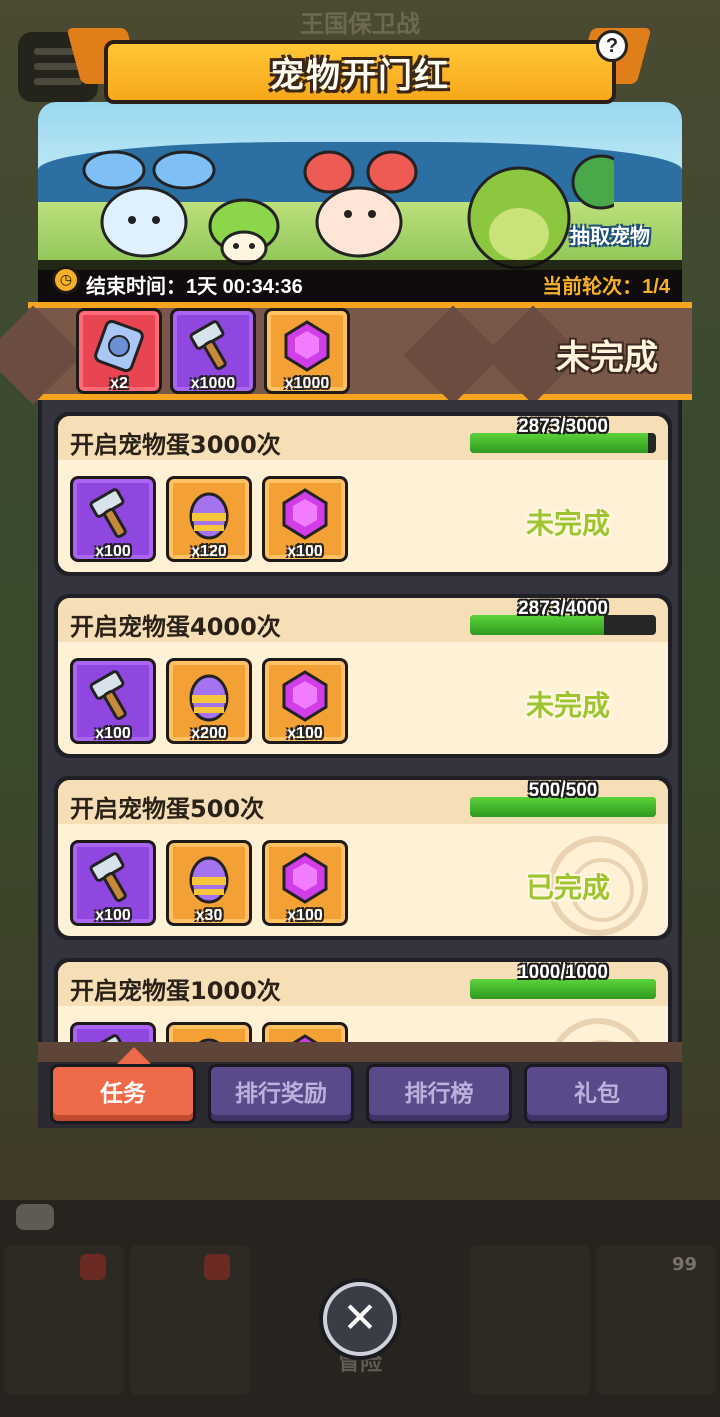 The height and width of the screenshot is (1417, 720). What do you see at coordinates (167, 809) in the screenshot?
I see `task-title: 开启宠物蛋500次` at bounding box center [167, 809].